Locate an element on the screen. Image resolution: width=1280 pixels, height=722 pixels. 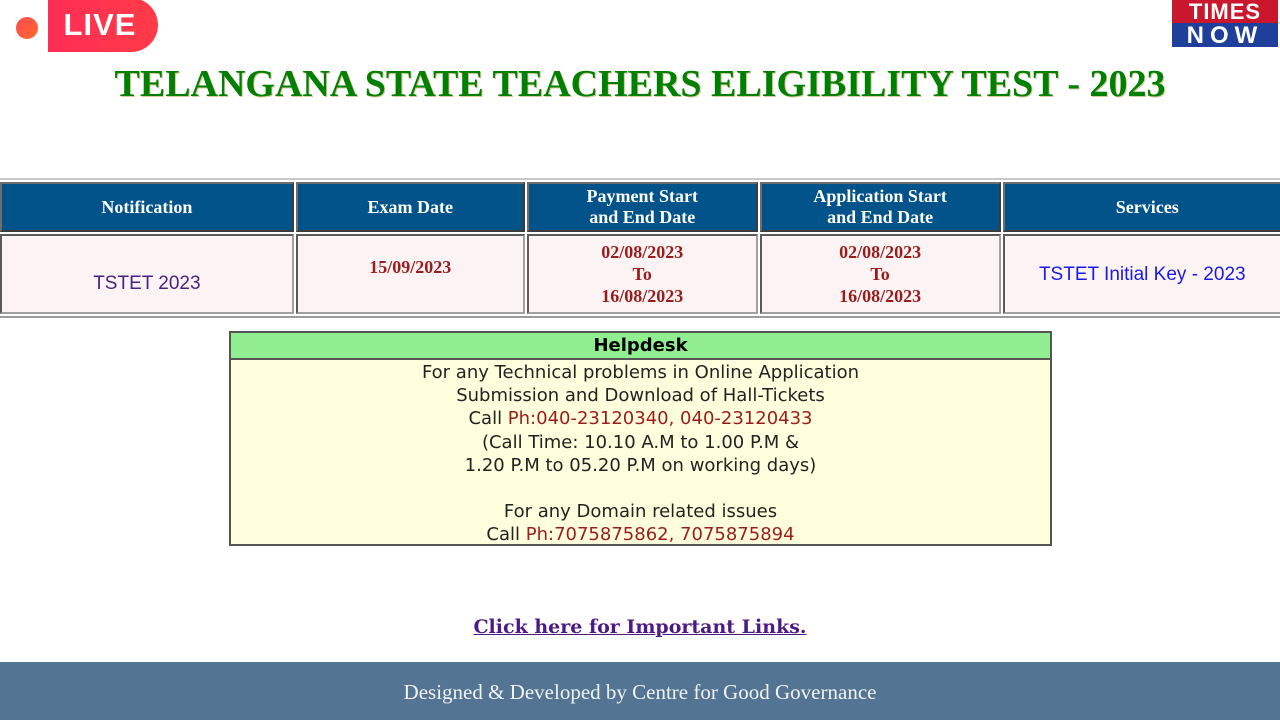
exam-date-value: 15/09/2023 is located at coordinates (410, 267).